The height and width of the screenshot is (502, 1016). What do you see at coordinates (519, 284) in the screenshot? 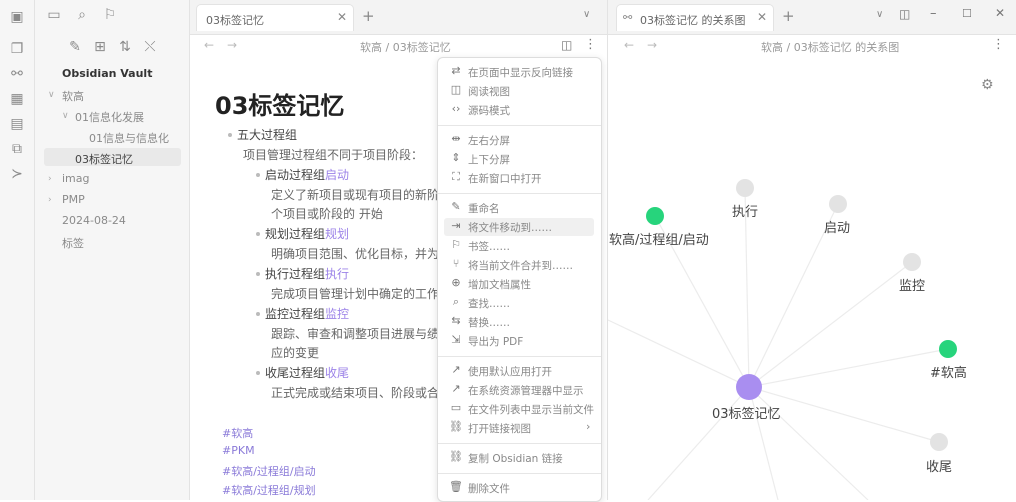
I see `menu-item-add-property: ⊕ 增加文档属性` at bounding box center [519, 284].